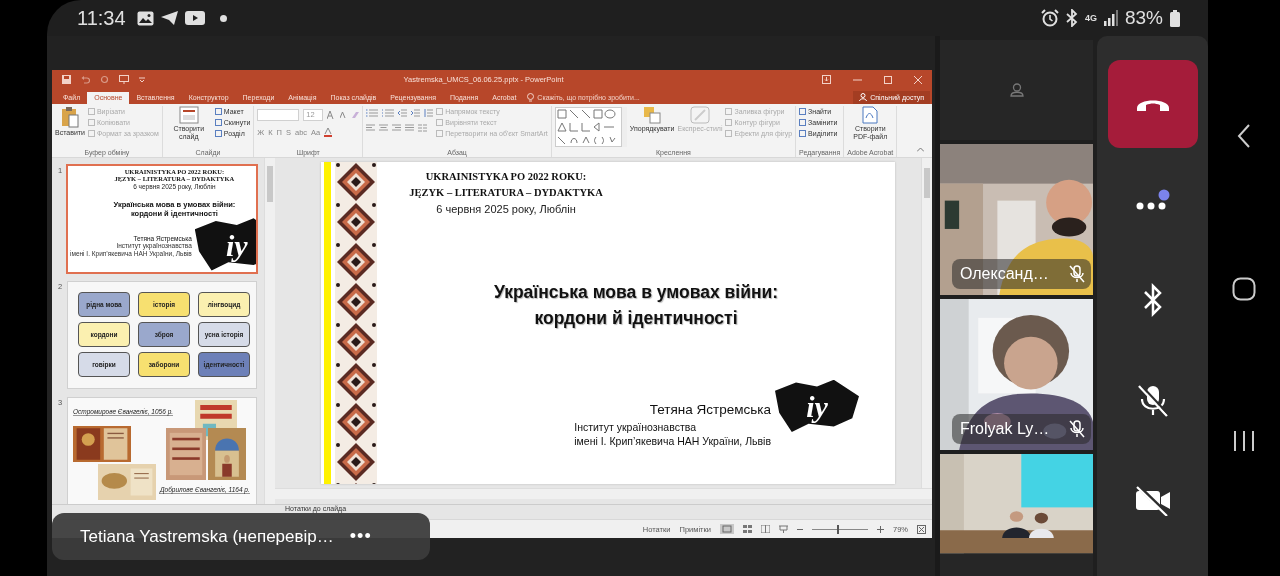  Describe the element at coordinates (169, 18) in the screenshot. I see `send-icon` at that location.